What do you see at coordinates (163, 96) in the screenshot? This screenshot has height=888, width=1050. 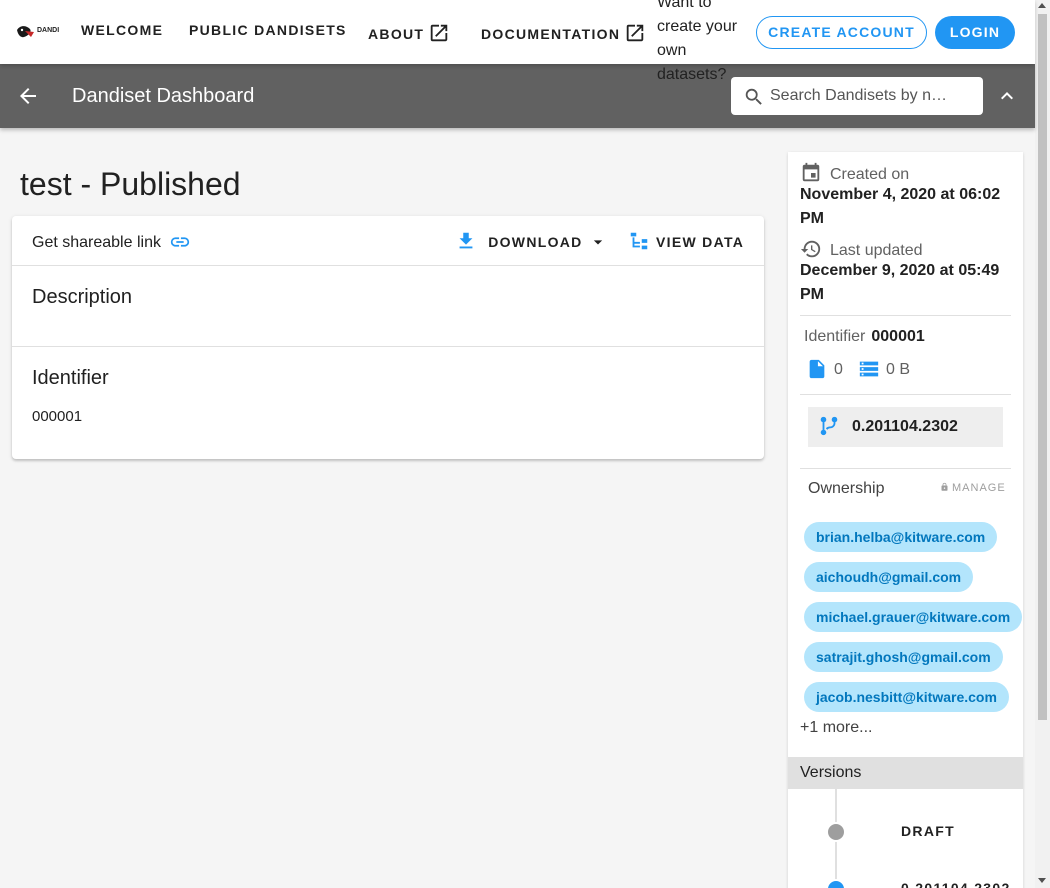 I see `toolbar-title: Dandiset Dashboard` at bounding box center [163, 96].